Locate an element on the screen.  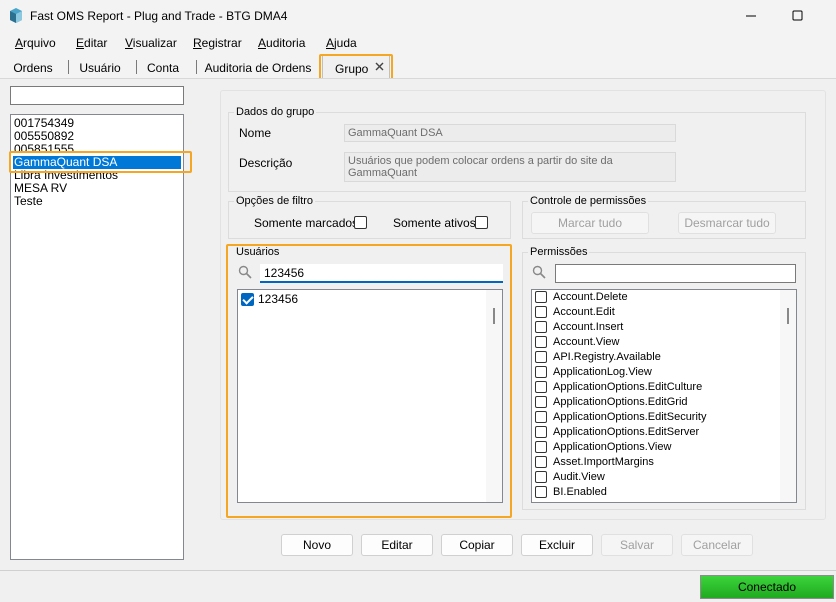
maximize-icon is located at coordinates (797, 15).